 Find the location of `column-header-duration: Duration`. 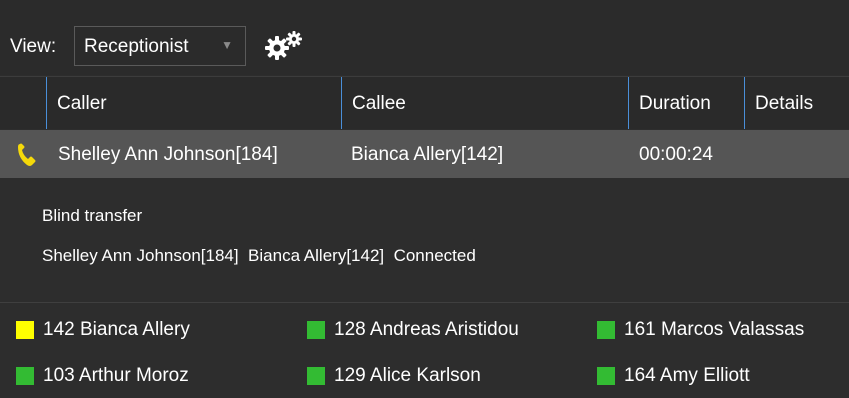

column-header-duration: Duration is located at coordinates (686, 103).